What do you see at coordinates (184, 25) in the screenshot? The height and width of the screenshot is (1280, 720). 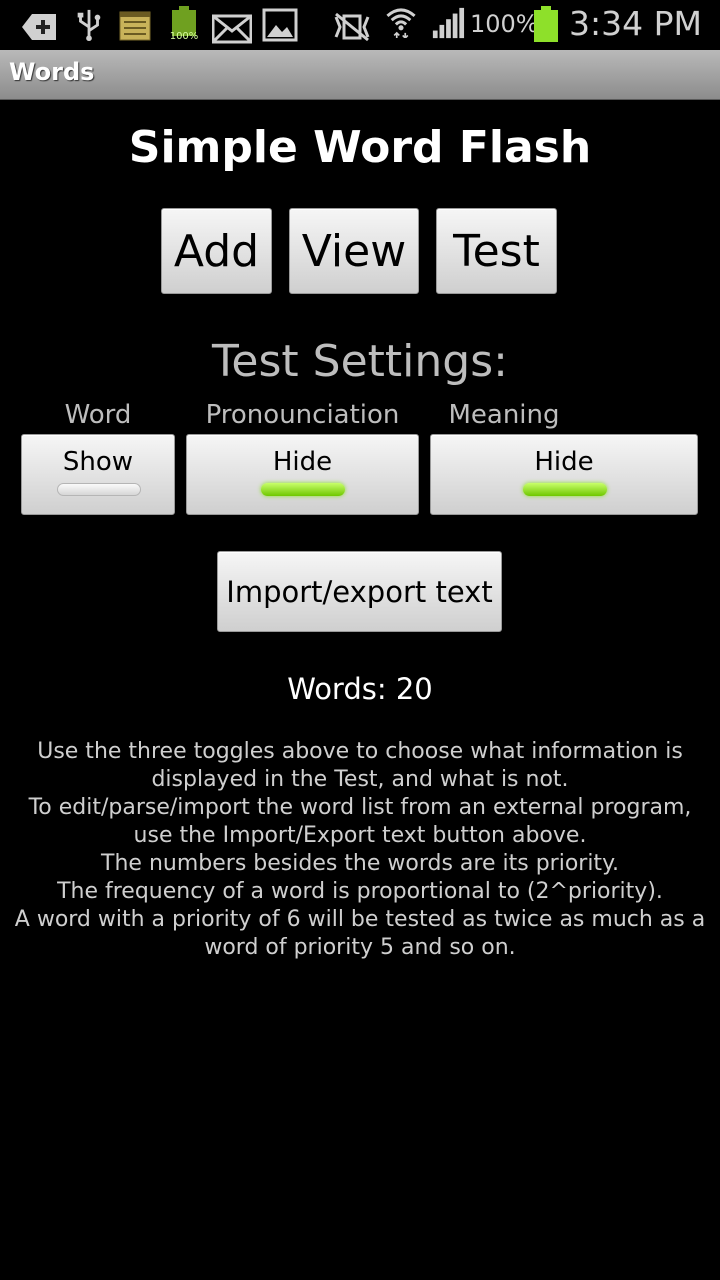 I see `battery-full-icon: 100%` at bounding box center [184, 25].